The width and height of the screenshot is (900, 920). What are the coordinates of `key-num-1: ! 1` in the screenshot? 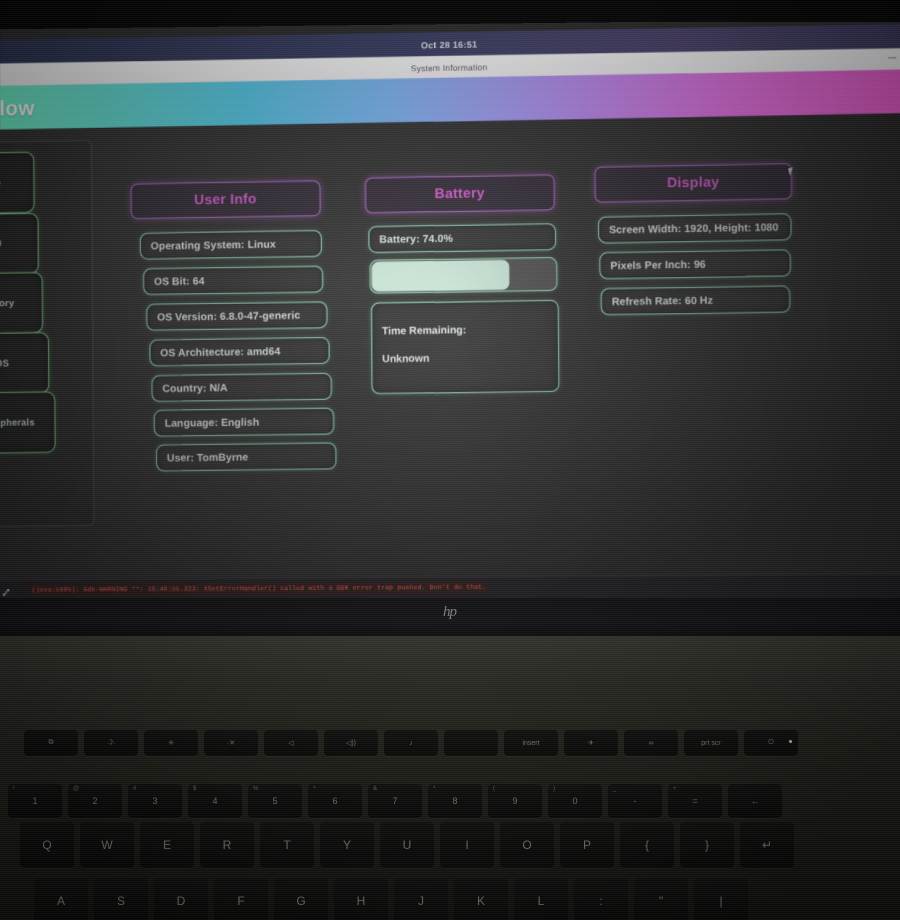 It's located at (35, 801).